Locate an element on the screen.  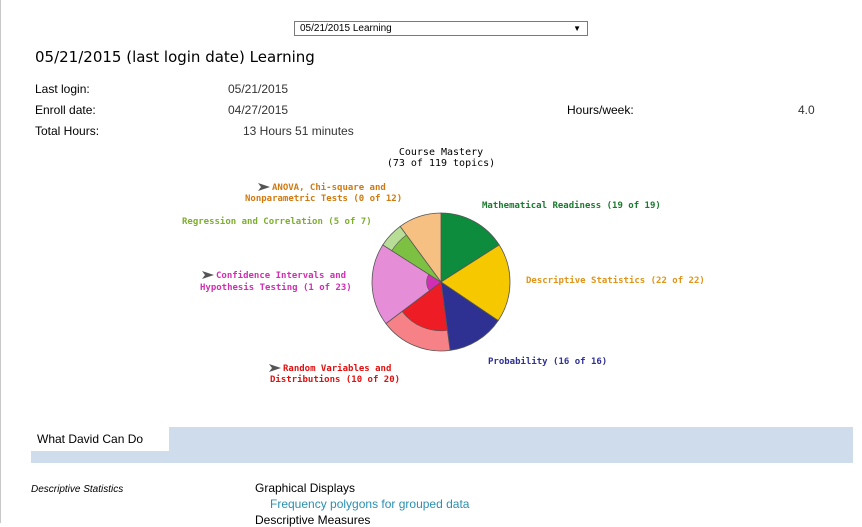
label-confidence-intervals-line1: Confidence Intervals and is located at coordinates (281, 275).